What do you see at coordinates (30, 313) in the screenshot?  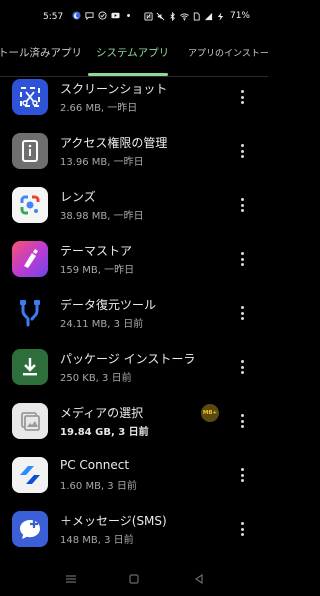 I see `data-restore-icon` at bounding box center [30, 313].